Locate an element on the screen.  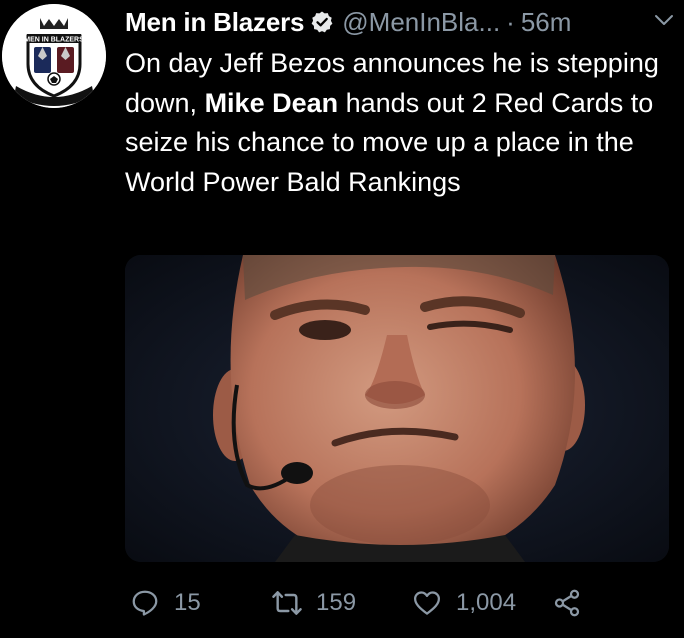
tweet-header: Men in Blazers @MenInBla... · 56m is located at coordinates (403, 22).